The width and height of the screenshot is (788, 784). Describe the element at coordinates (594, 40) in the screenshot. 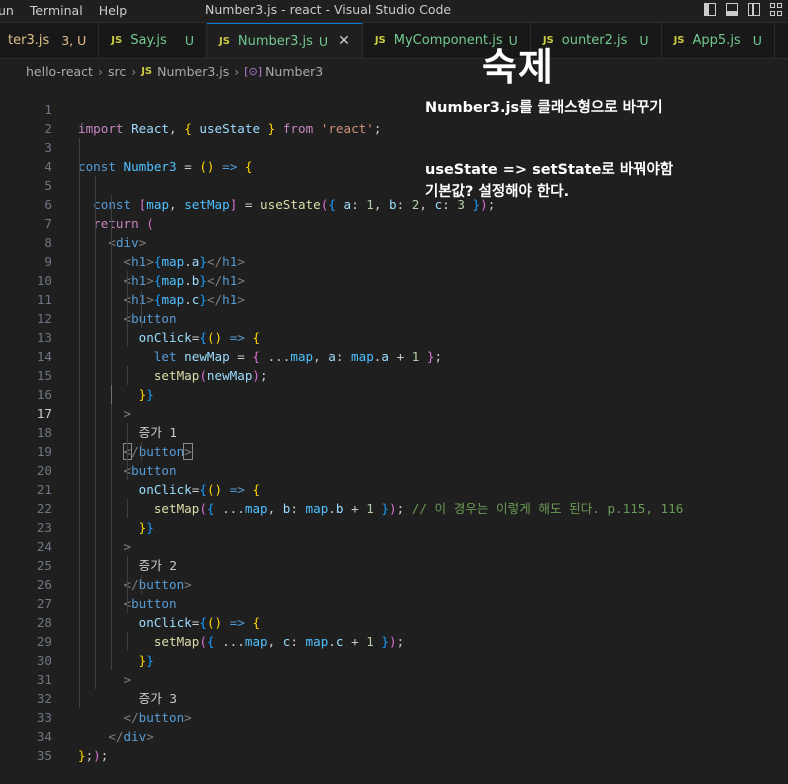

I see `tab-label: ounter2.js` at that location.